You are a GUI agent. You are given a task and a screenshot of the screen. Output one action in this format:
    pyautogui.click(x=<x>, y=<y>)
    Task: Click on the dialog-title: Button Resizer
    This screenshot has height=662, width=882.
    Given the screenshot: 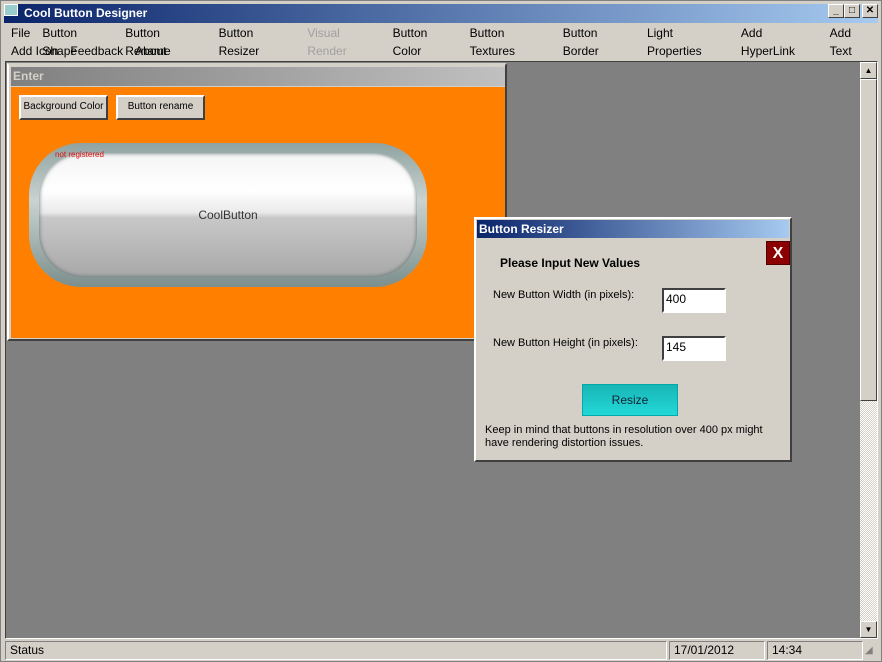 What is the action you would take?
    pyautogui.click(x=633, y=229)
    